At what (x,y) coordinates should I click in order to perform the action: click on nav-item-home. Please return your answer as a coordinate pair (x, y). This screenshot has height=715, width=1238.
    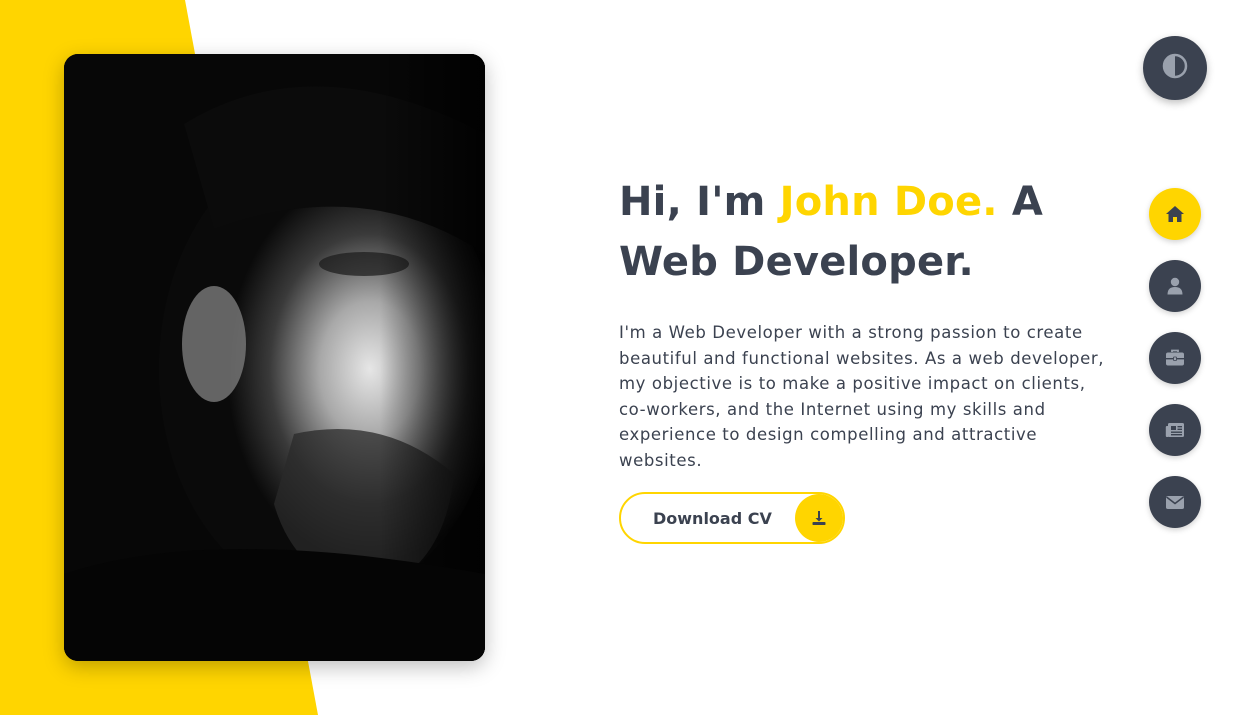
    Looking at the image, I should click on (1175, 214).